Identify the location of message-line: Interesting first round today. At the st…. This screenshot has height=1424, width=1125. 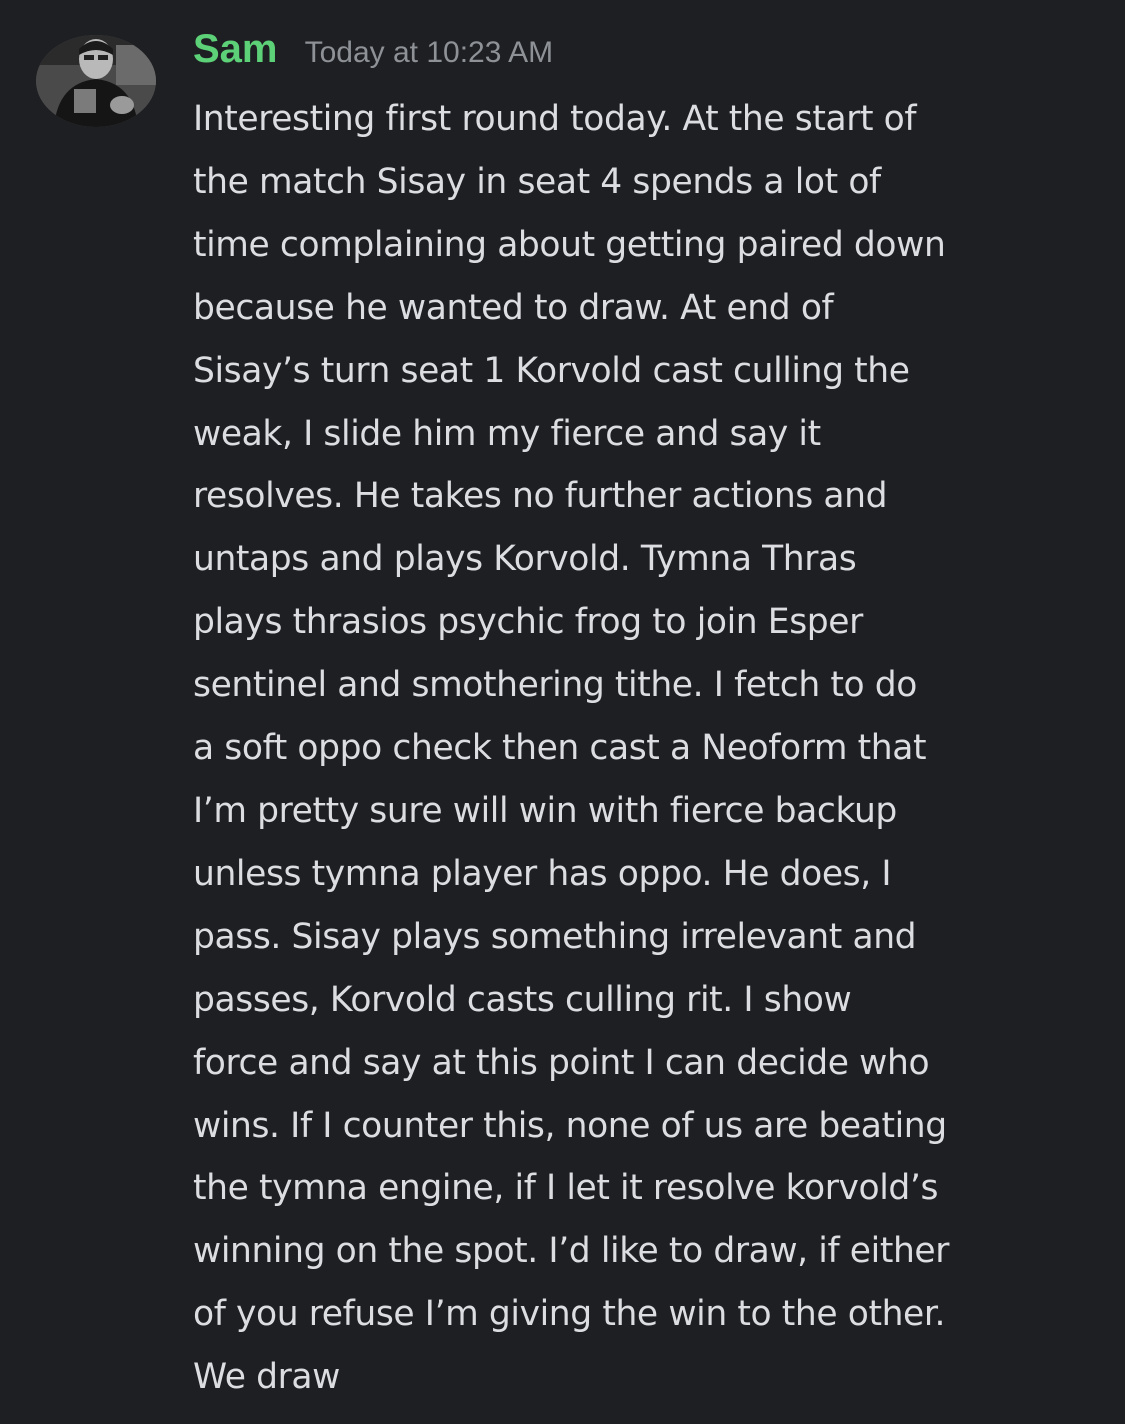
(555, 119).